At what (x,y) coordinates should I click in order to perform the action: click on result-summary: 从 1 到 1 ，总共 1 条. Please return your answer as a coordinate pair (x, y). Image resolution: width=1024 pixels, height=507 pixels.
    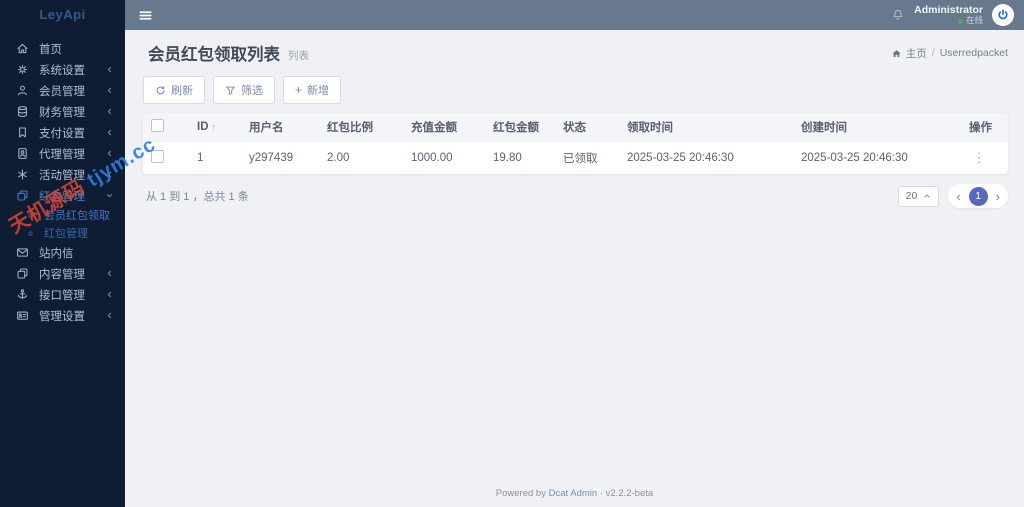
    Looking at the image, I should click on (197, 197).